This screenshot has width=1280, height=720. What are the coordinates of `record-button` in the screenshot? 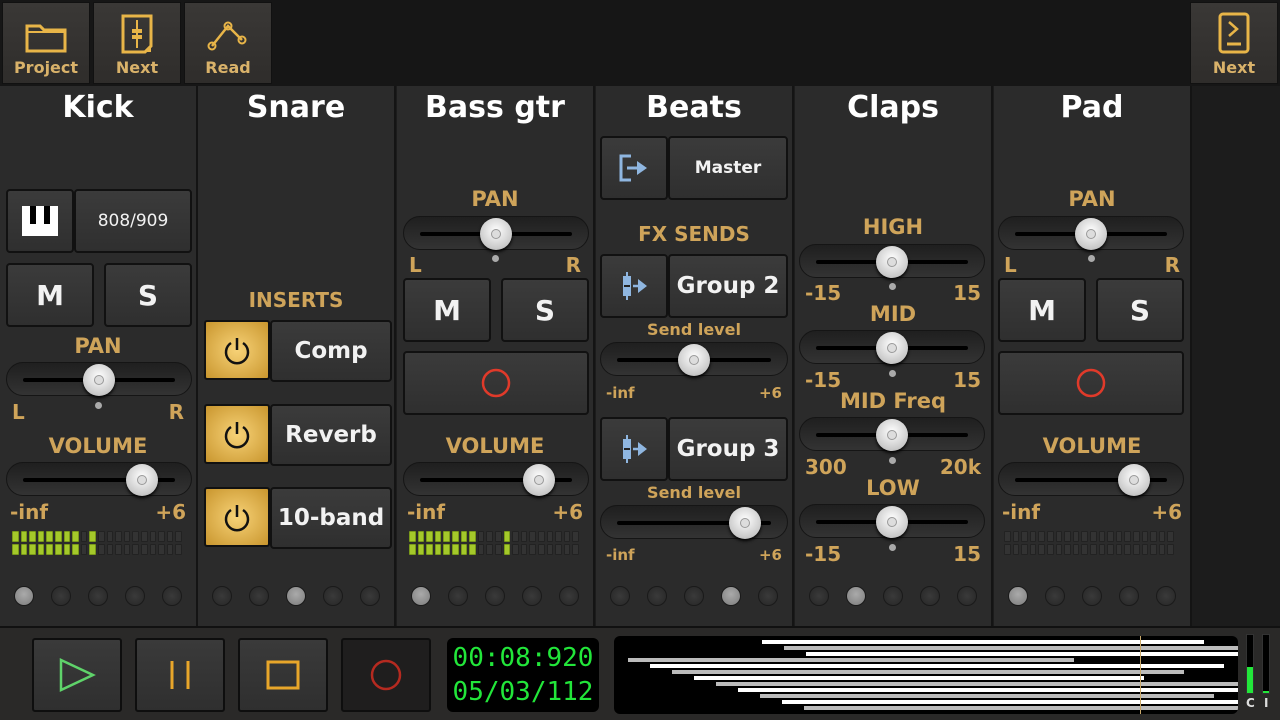 It's located at (386, 675).